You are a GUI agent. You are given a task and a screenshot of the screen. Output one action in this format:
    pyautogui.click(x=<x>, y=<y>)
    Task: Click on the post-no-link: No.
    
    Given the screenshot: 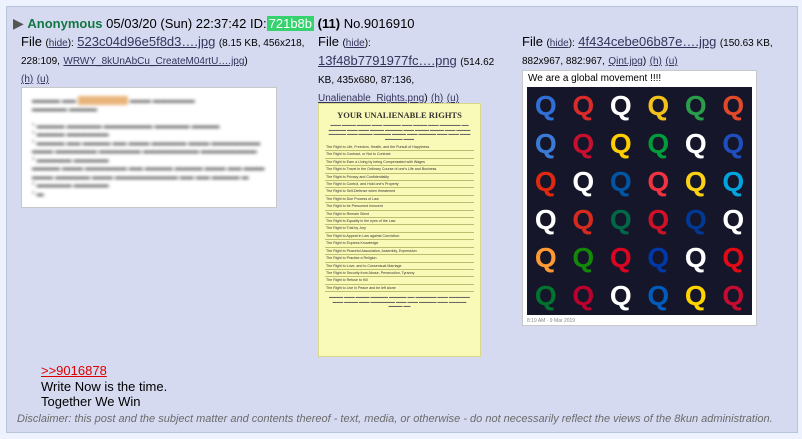 What is the action you would take?
    pyautogui.click(x=354, y=23)
    